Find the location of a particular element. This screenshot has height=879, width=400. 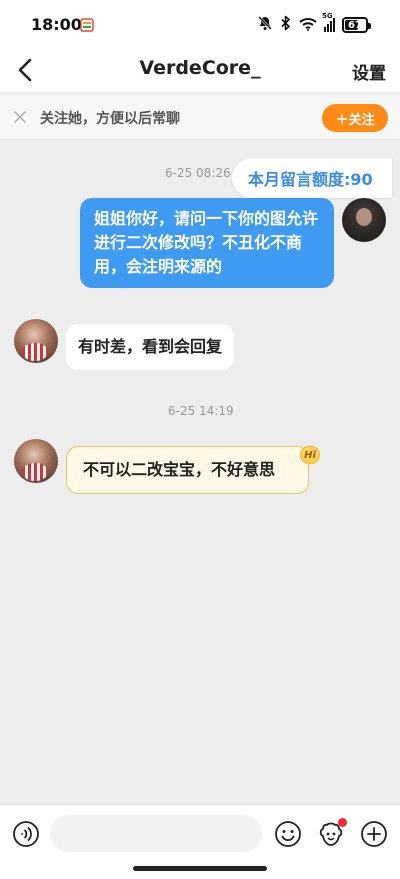

chat-header: VerdeCore_ 设置 is located at coordinates (200, 71).